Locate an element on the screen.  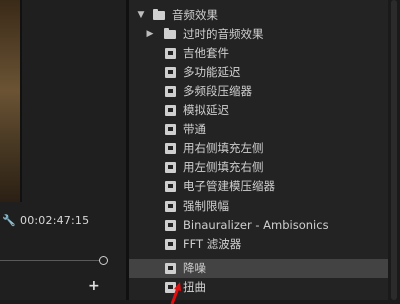
playhead-timecode: 00:02:47:15 is located at coordinates (54, 220).